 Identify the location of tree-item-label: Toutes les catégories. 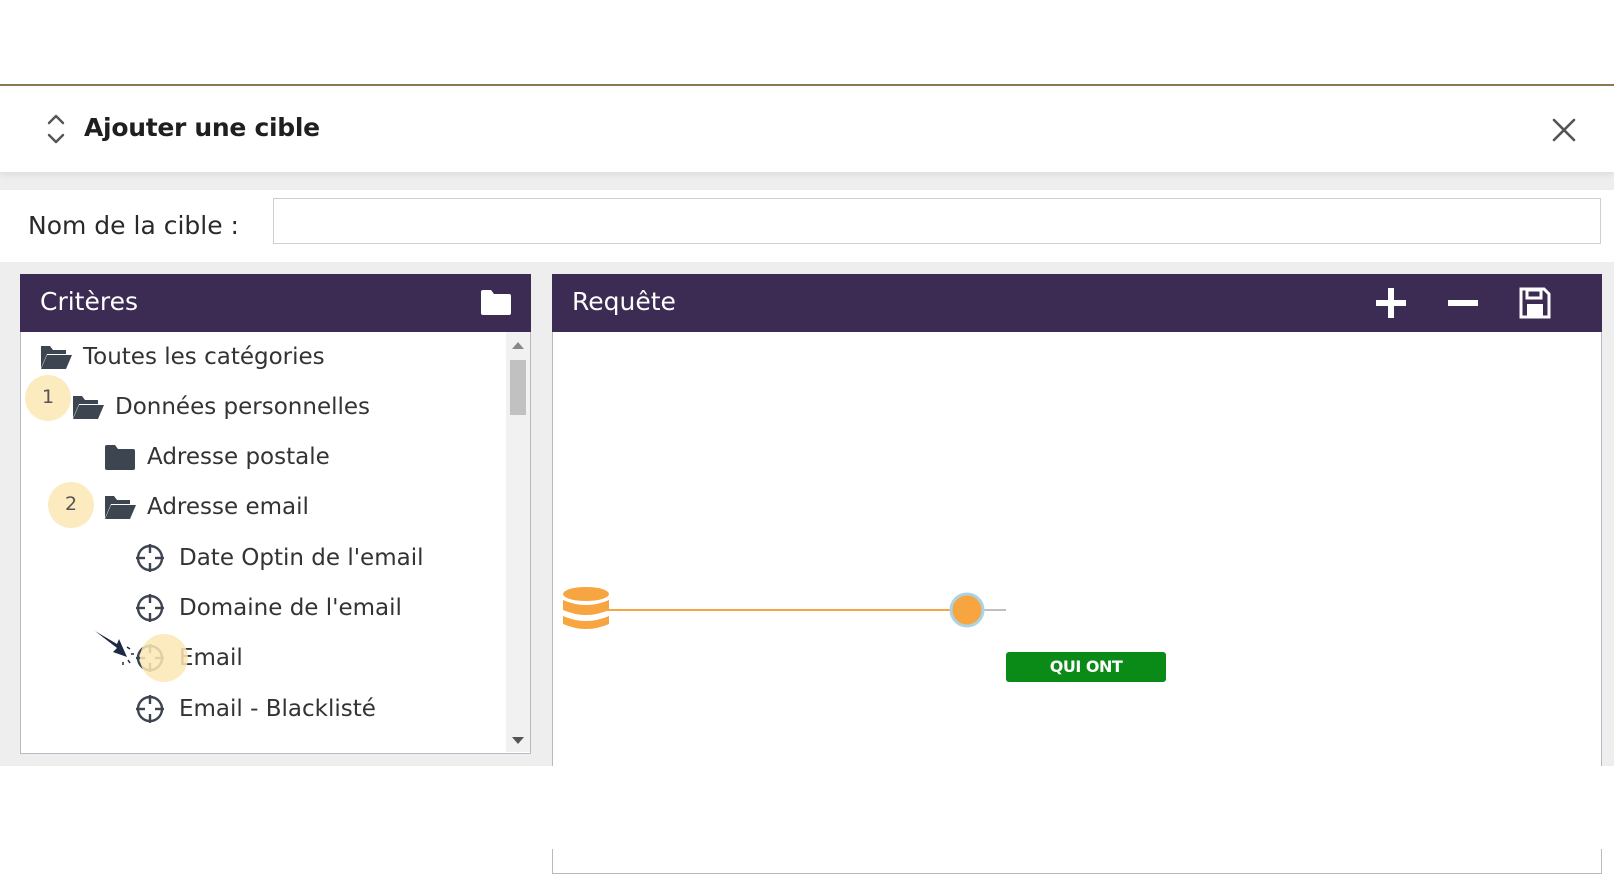
(204, 357).